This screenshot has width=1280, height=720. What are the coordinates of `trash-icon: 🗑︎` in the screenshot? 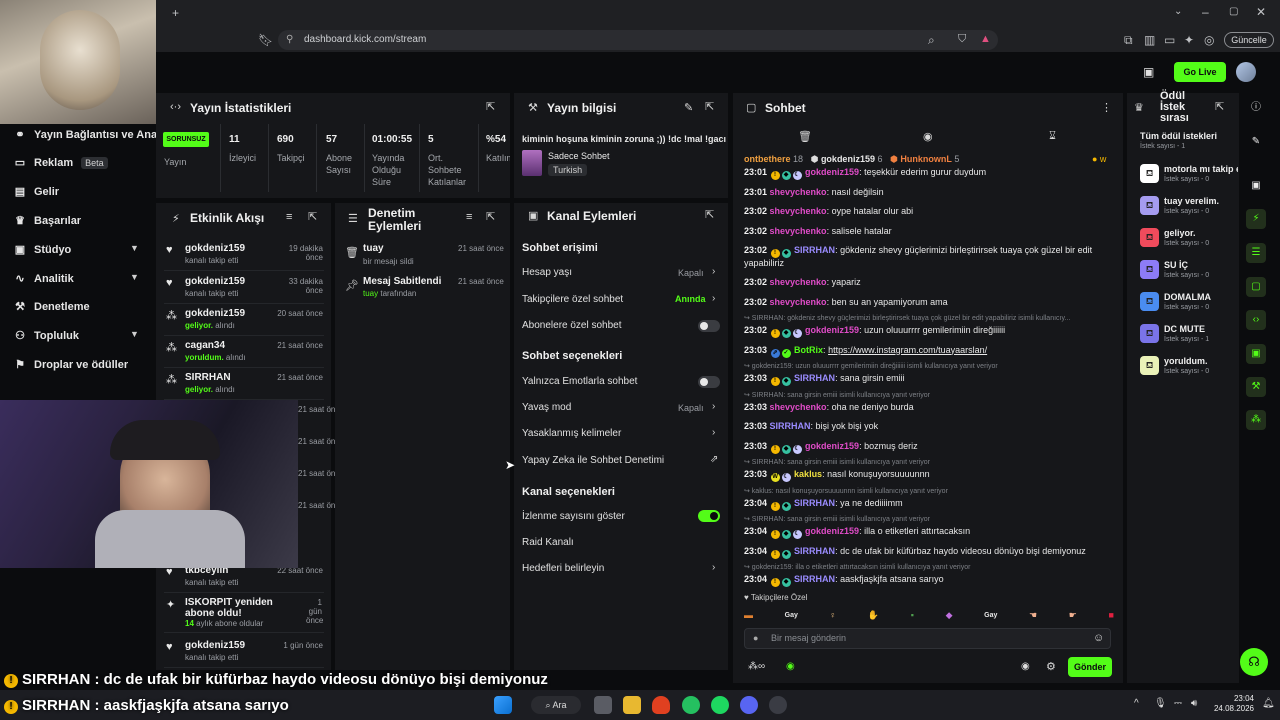 It's located at (805, 136).